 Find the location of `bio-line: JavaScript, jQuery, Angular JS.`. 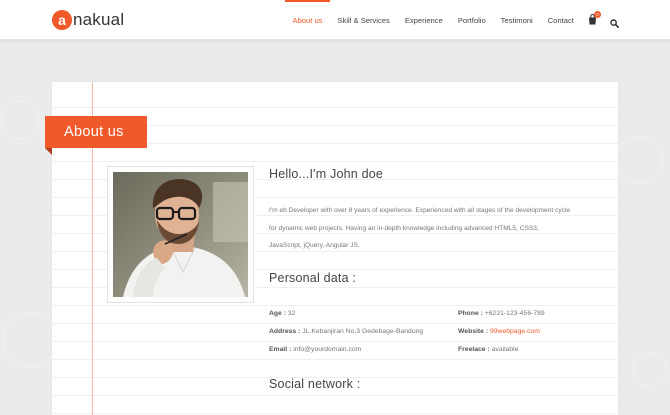

bio-line: JavaScript, jQuery, Angular JS. is located at coordinates (314, 246).